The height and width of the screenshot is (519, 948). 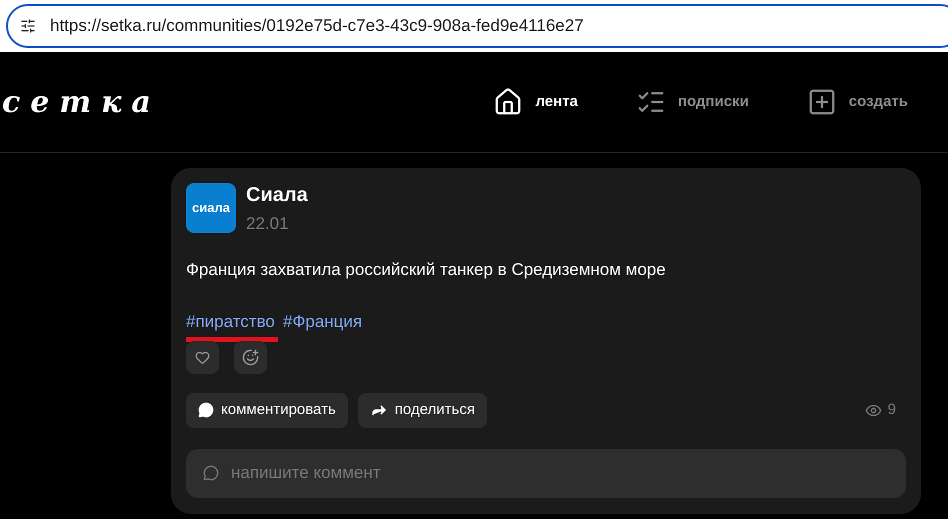 I want to click on nav-item: создать, so click(x=857, y=102).